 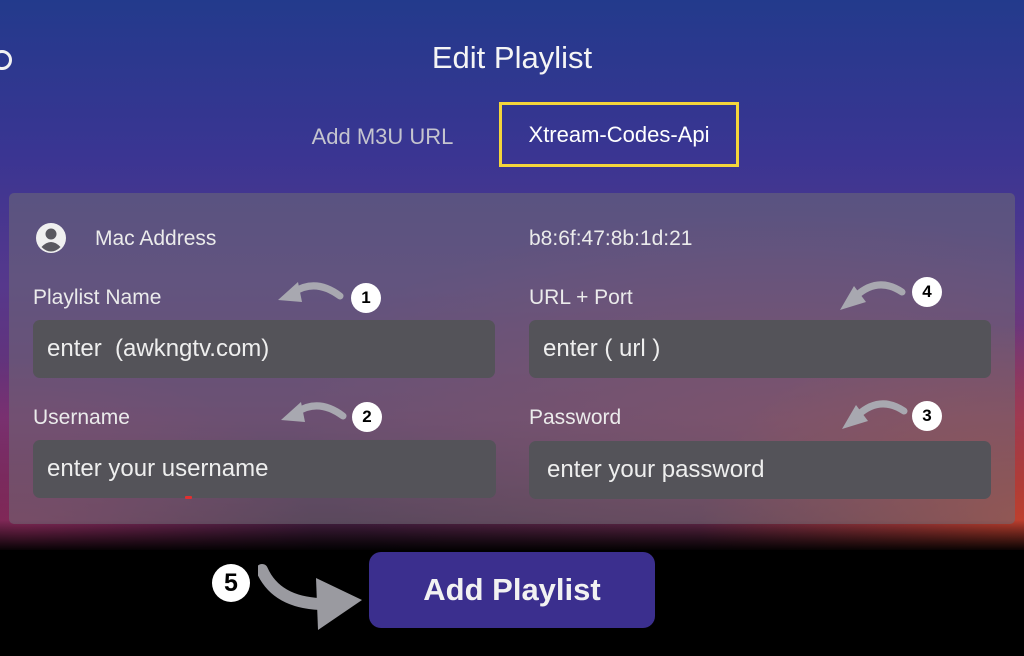 I want to click on page-title: Edit Playlist, so click(x=512, y=57).